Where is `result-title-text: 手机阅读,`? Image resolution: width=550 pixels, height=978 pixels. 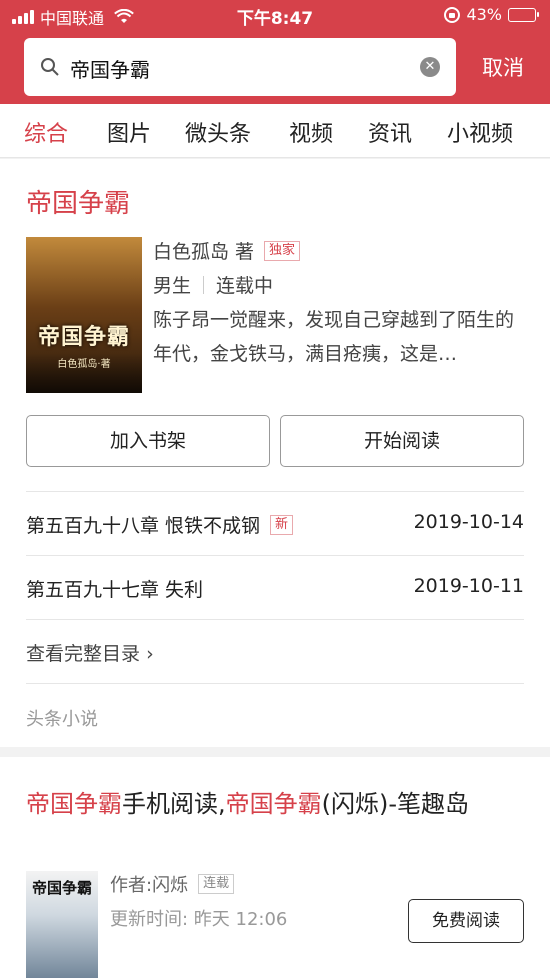 result-title-text: 手机阅读, is located at coordinates (174, 804).